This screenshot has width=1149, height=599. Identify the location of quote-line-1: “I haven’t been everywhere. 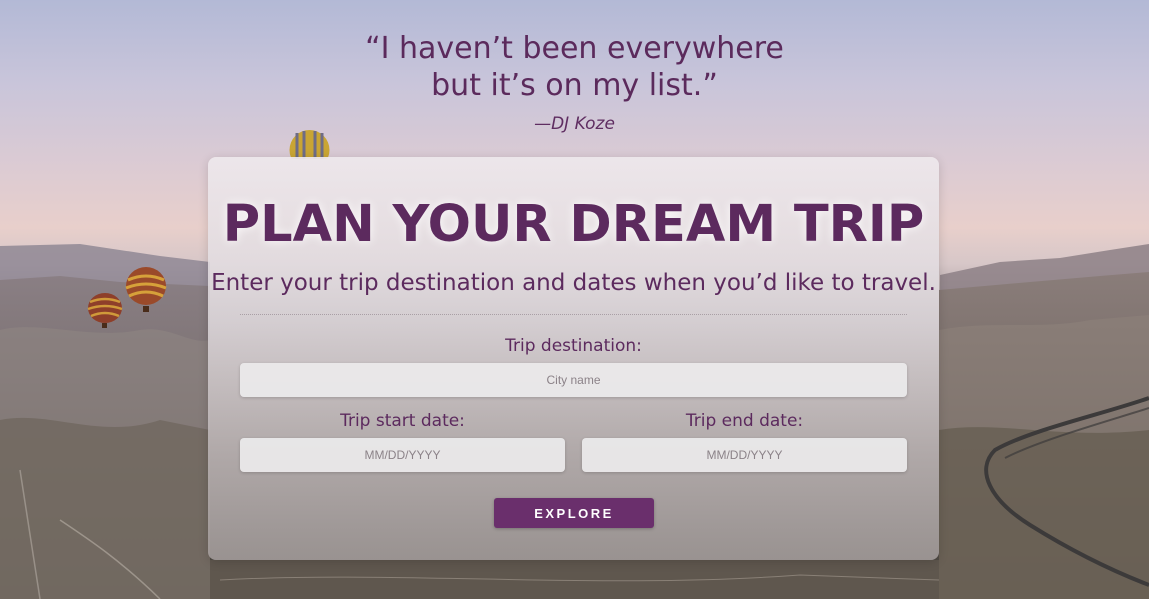
(574, 48).